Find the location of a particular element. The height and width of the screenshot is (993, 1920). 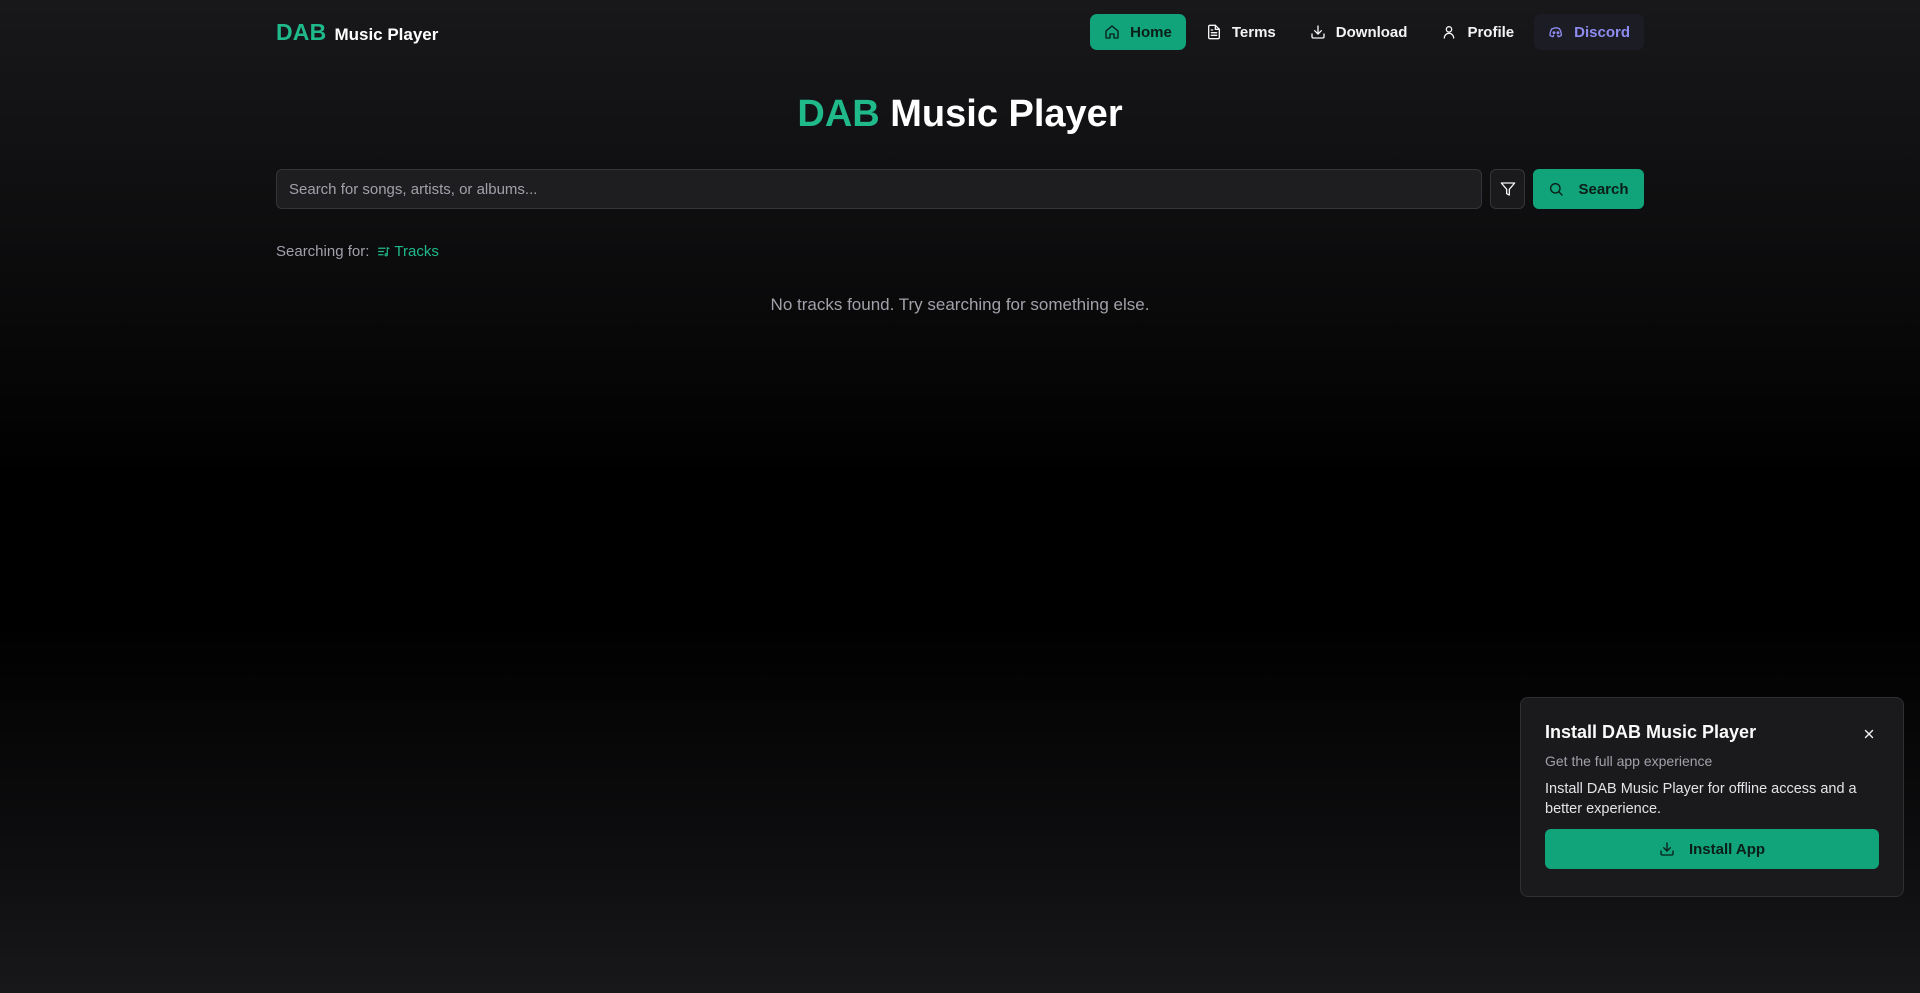

close-icon is located at coordinates (1869, 734).